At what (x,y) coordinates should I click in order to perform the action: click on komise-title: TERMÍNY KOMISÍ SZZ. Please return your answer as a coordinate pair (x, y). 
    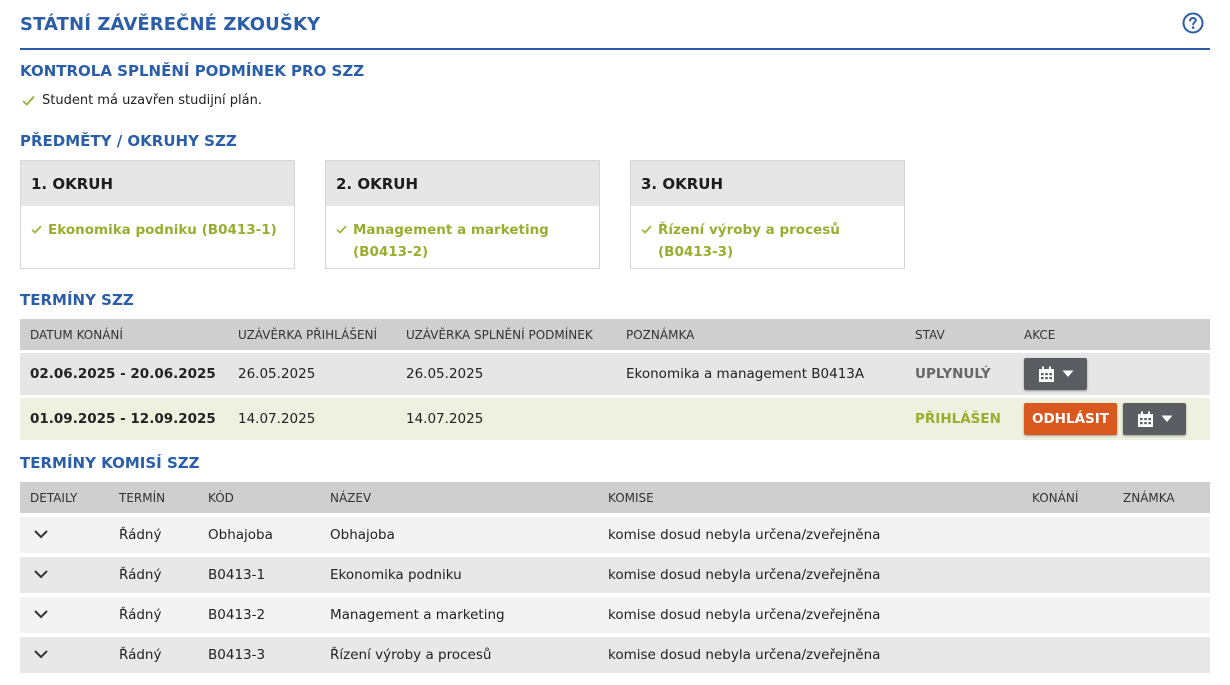
    Looking at the image, I should click on (110, 463).